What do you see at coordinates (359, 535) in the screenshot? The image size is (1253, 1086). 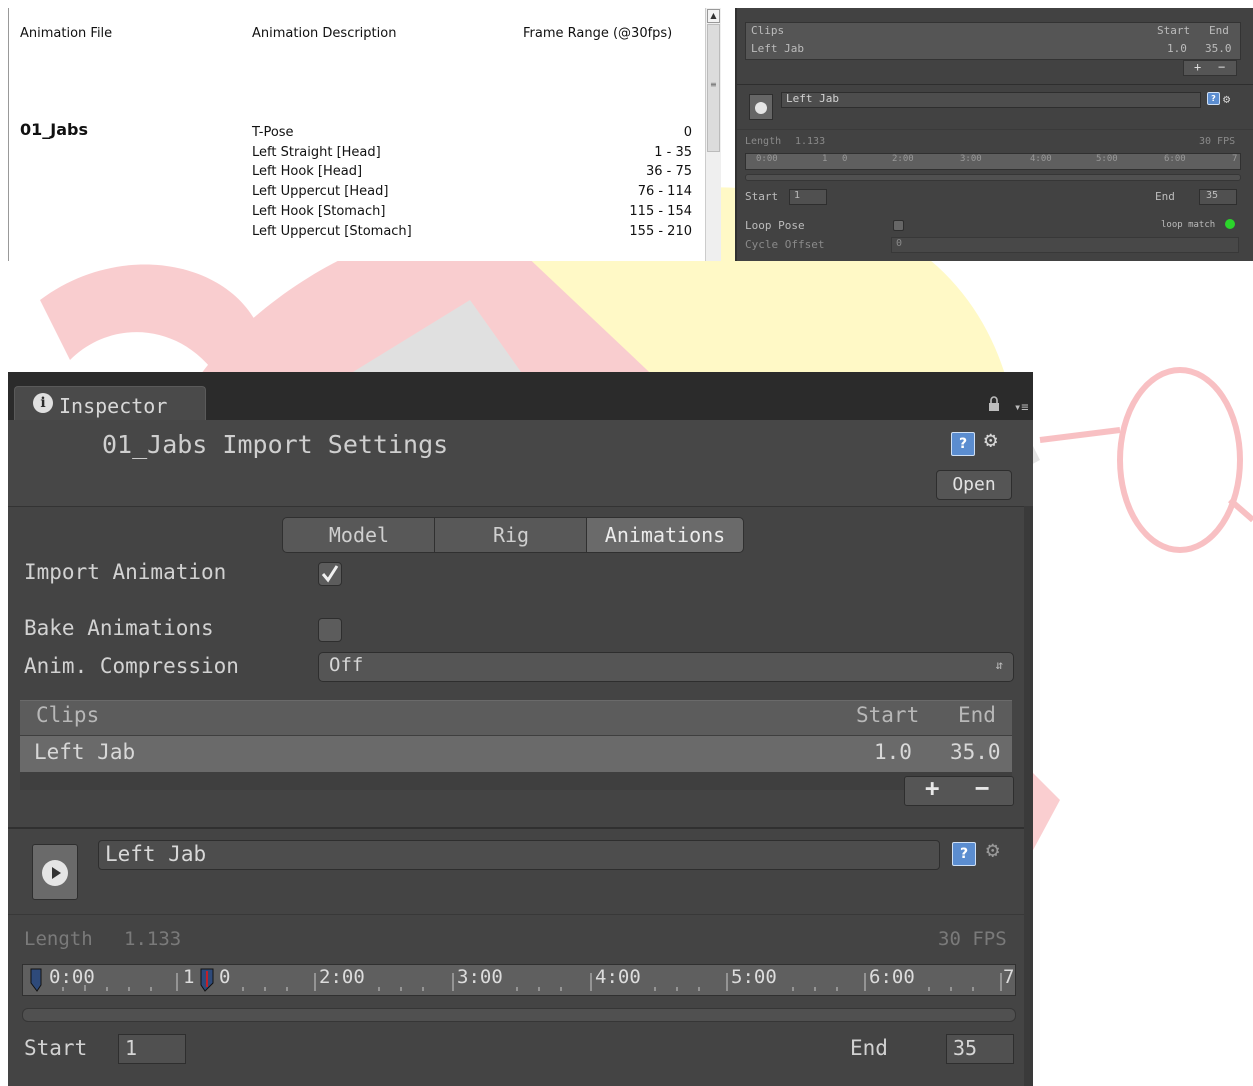 I see `tab-model: Model` at bounding box center [359, 535].